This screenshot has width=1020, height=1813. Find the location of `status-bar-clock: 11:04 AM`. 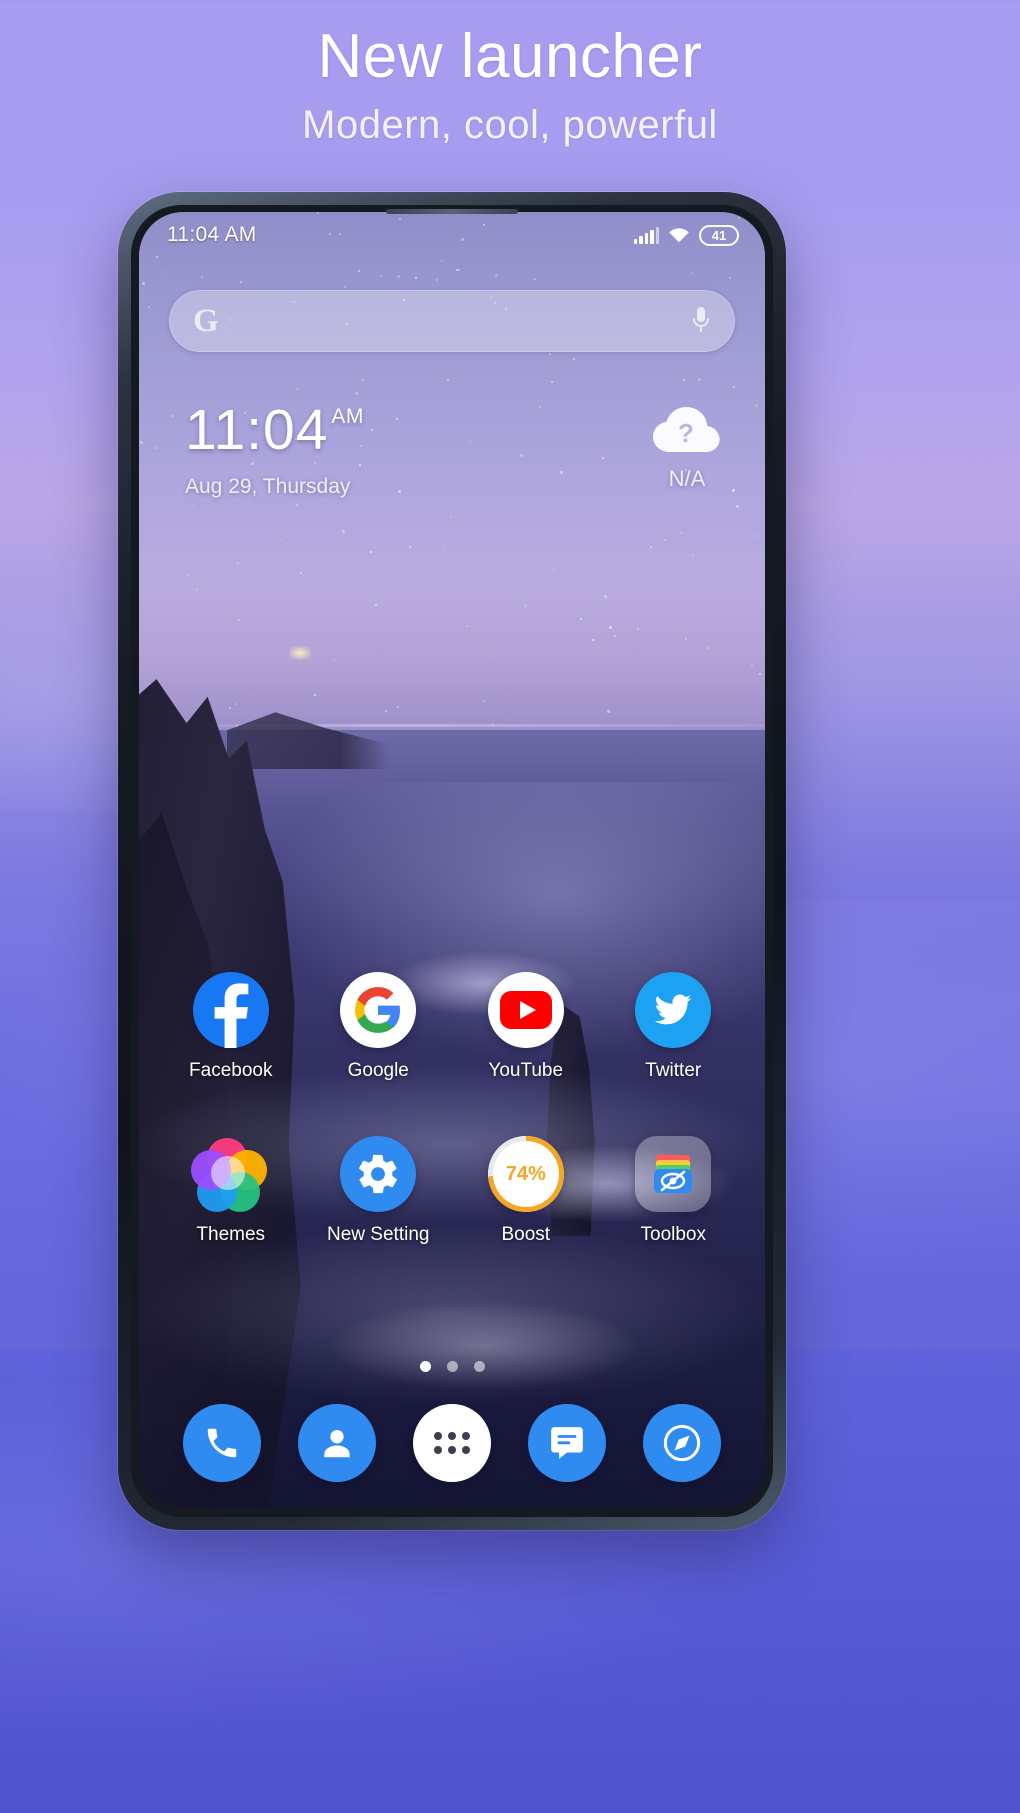

status-bar-clock: 11:04 AM is located at coordinates (212, 234).